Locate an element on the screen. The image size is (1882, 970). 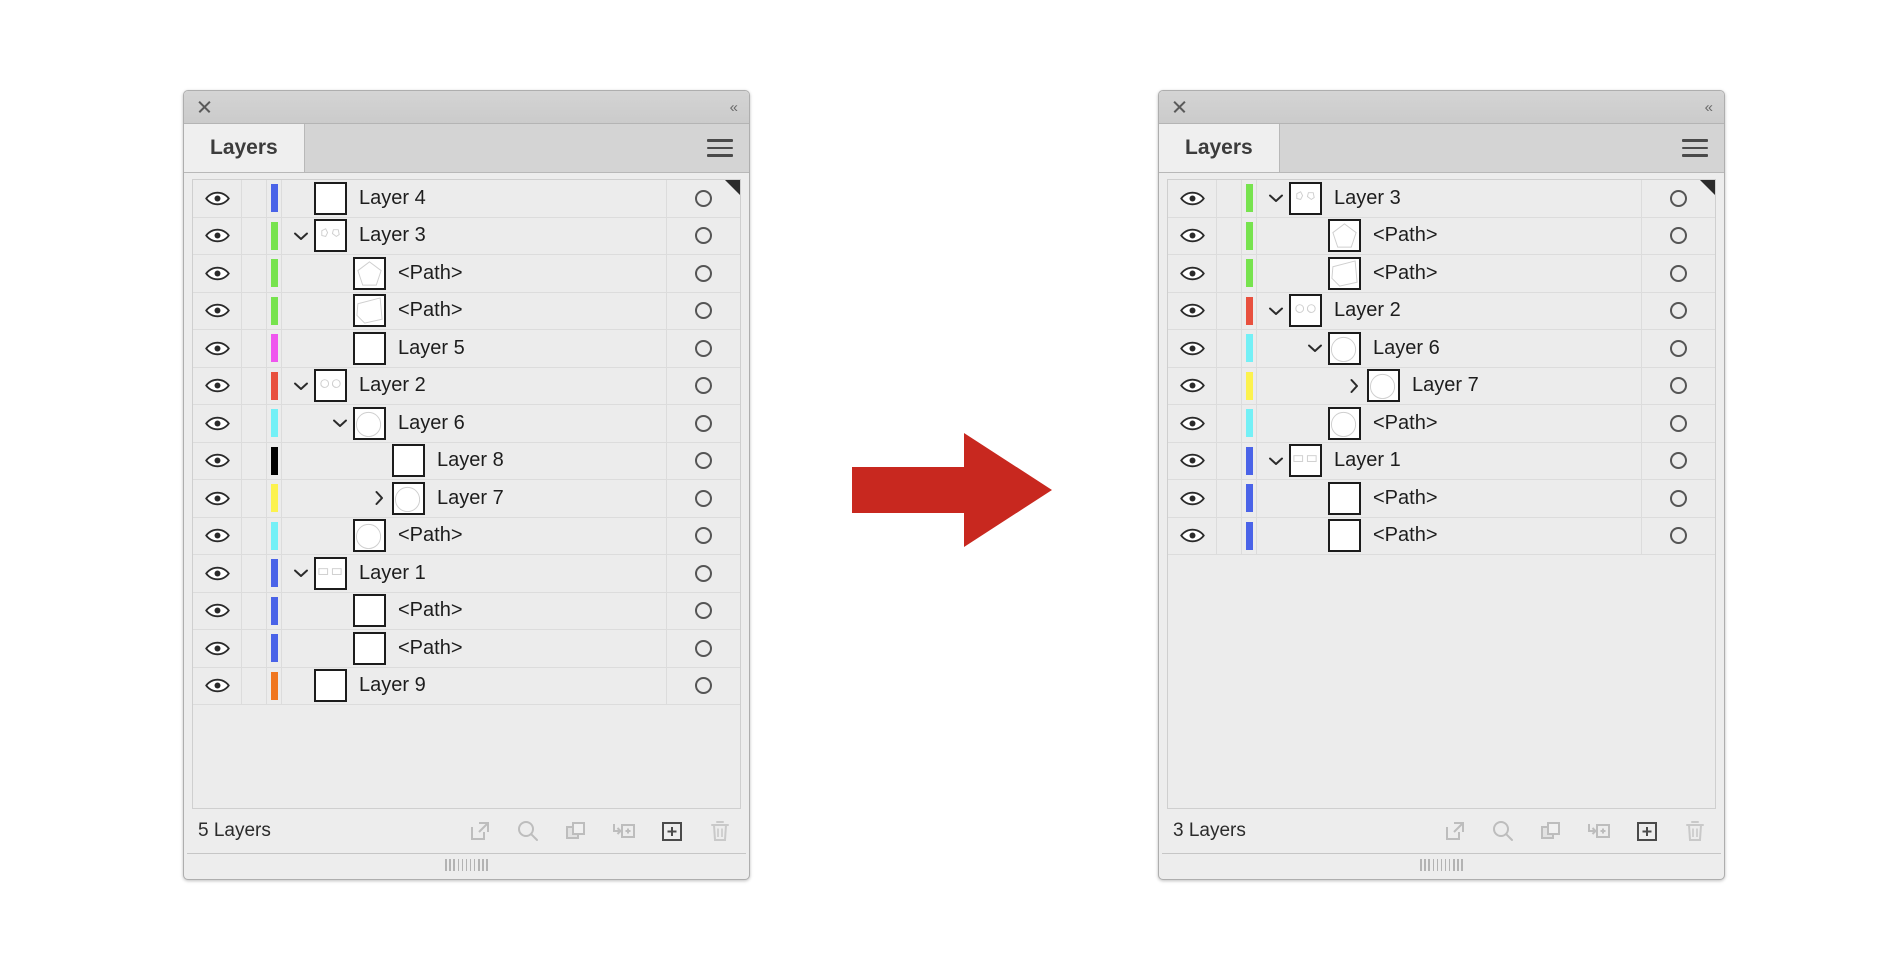
layer-name-label: Layer 2 is located at coordinates (1367, 310).